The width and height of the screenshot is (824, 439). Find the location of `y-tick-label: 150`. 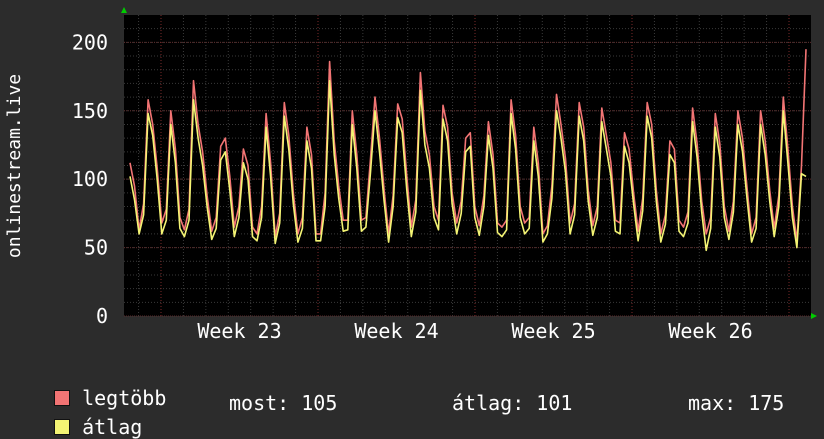

y-tick-label: 150 is located at coordinates (90, 111).